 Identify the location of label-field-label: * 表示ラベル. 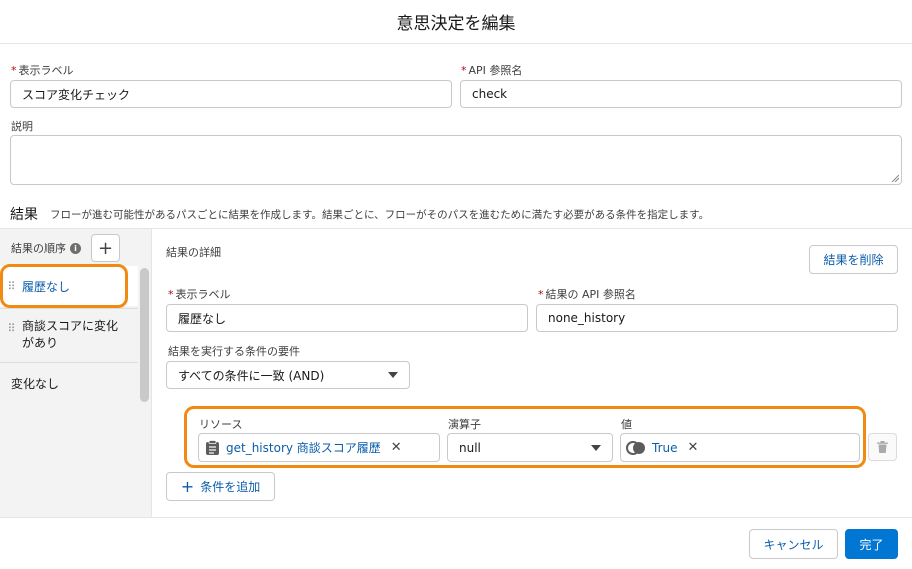
(42, 70).